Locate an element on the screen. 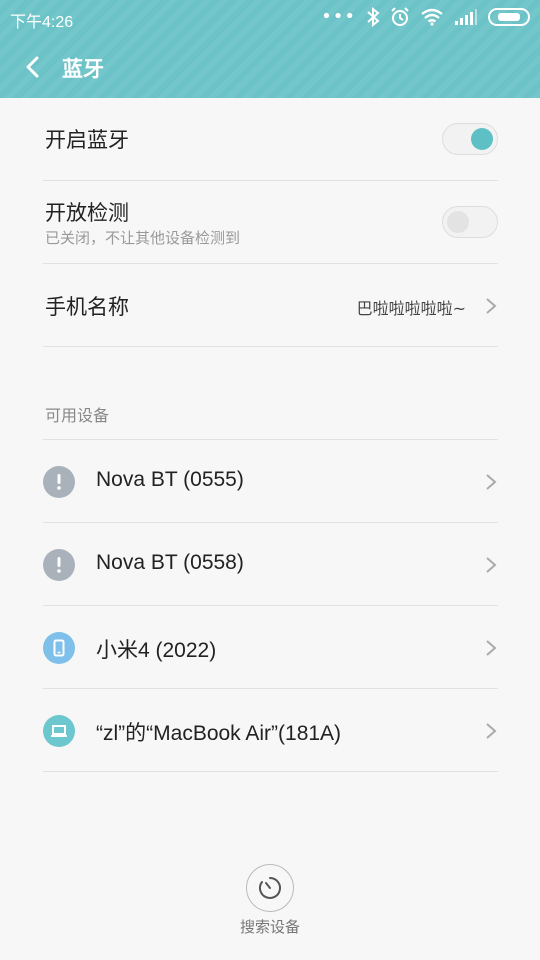 The height and width of the screenshot is (960, 540). status-icons: ••• is located at coordinates (425, 17).